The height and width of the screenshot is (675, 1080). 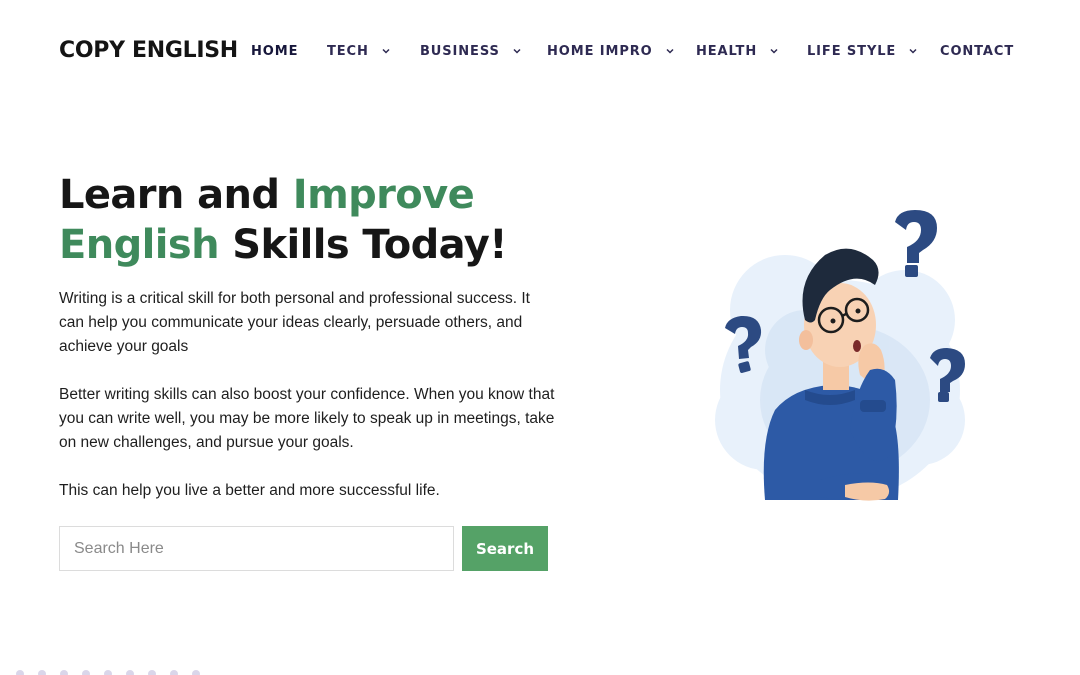 I want to click on nav-item-business: BUSINESS, so click(x=471, y=51).